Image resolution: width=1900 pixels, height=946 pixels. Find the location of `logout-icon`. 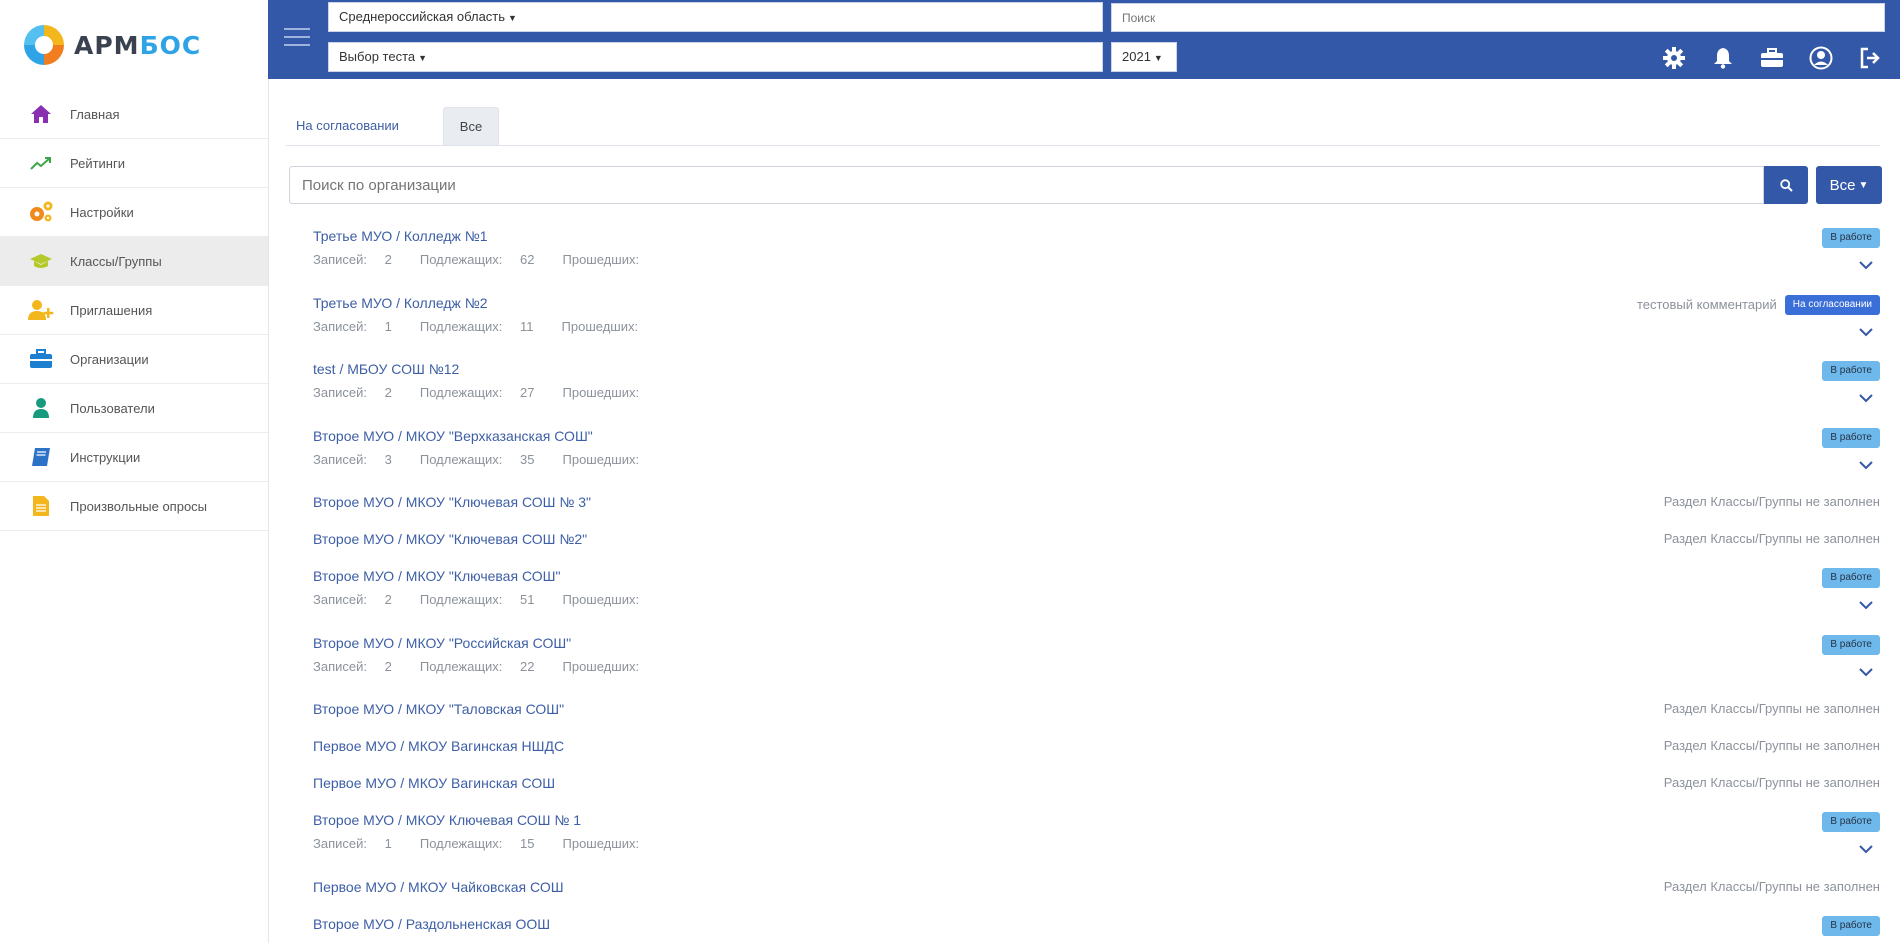

logout-icon is located at coordinates (1869, 58).